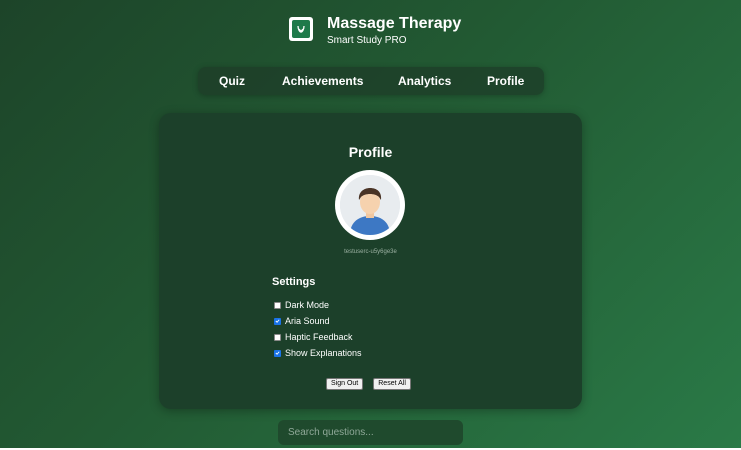  I want to click on leaf-logo-icon, so click(301, 29).